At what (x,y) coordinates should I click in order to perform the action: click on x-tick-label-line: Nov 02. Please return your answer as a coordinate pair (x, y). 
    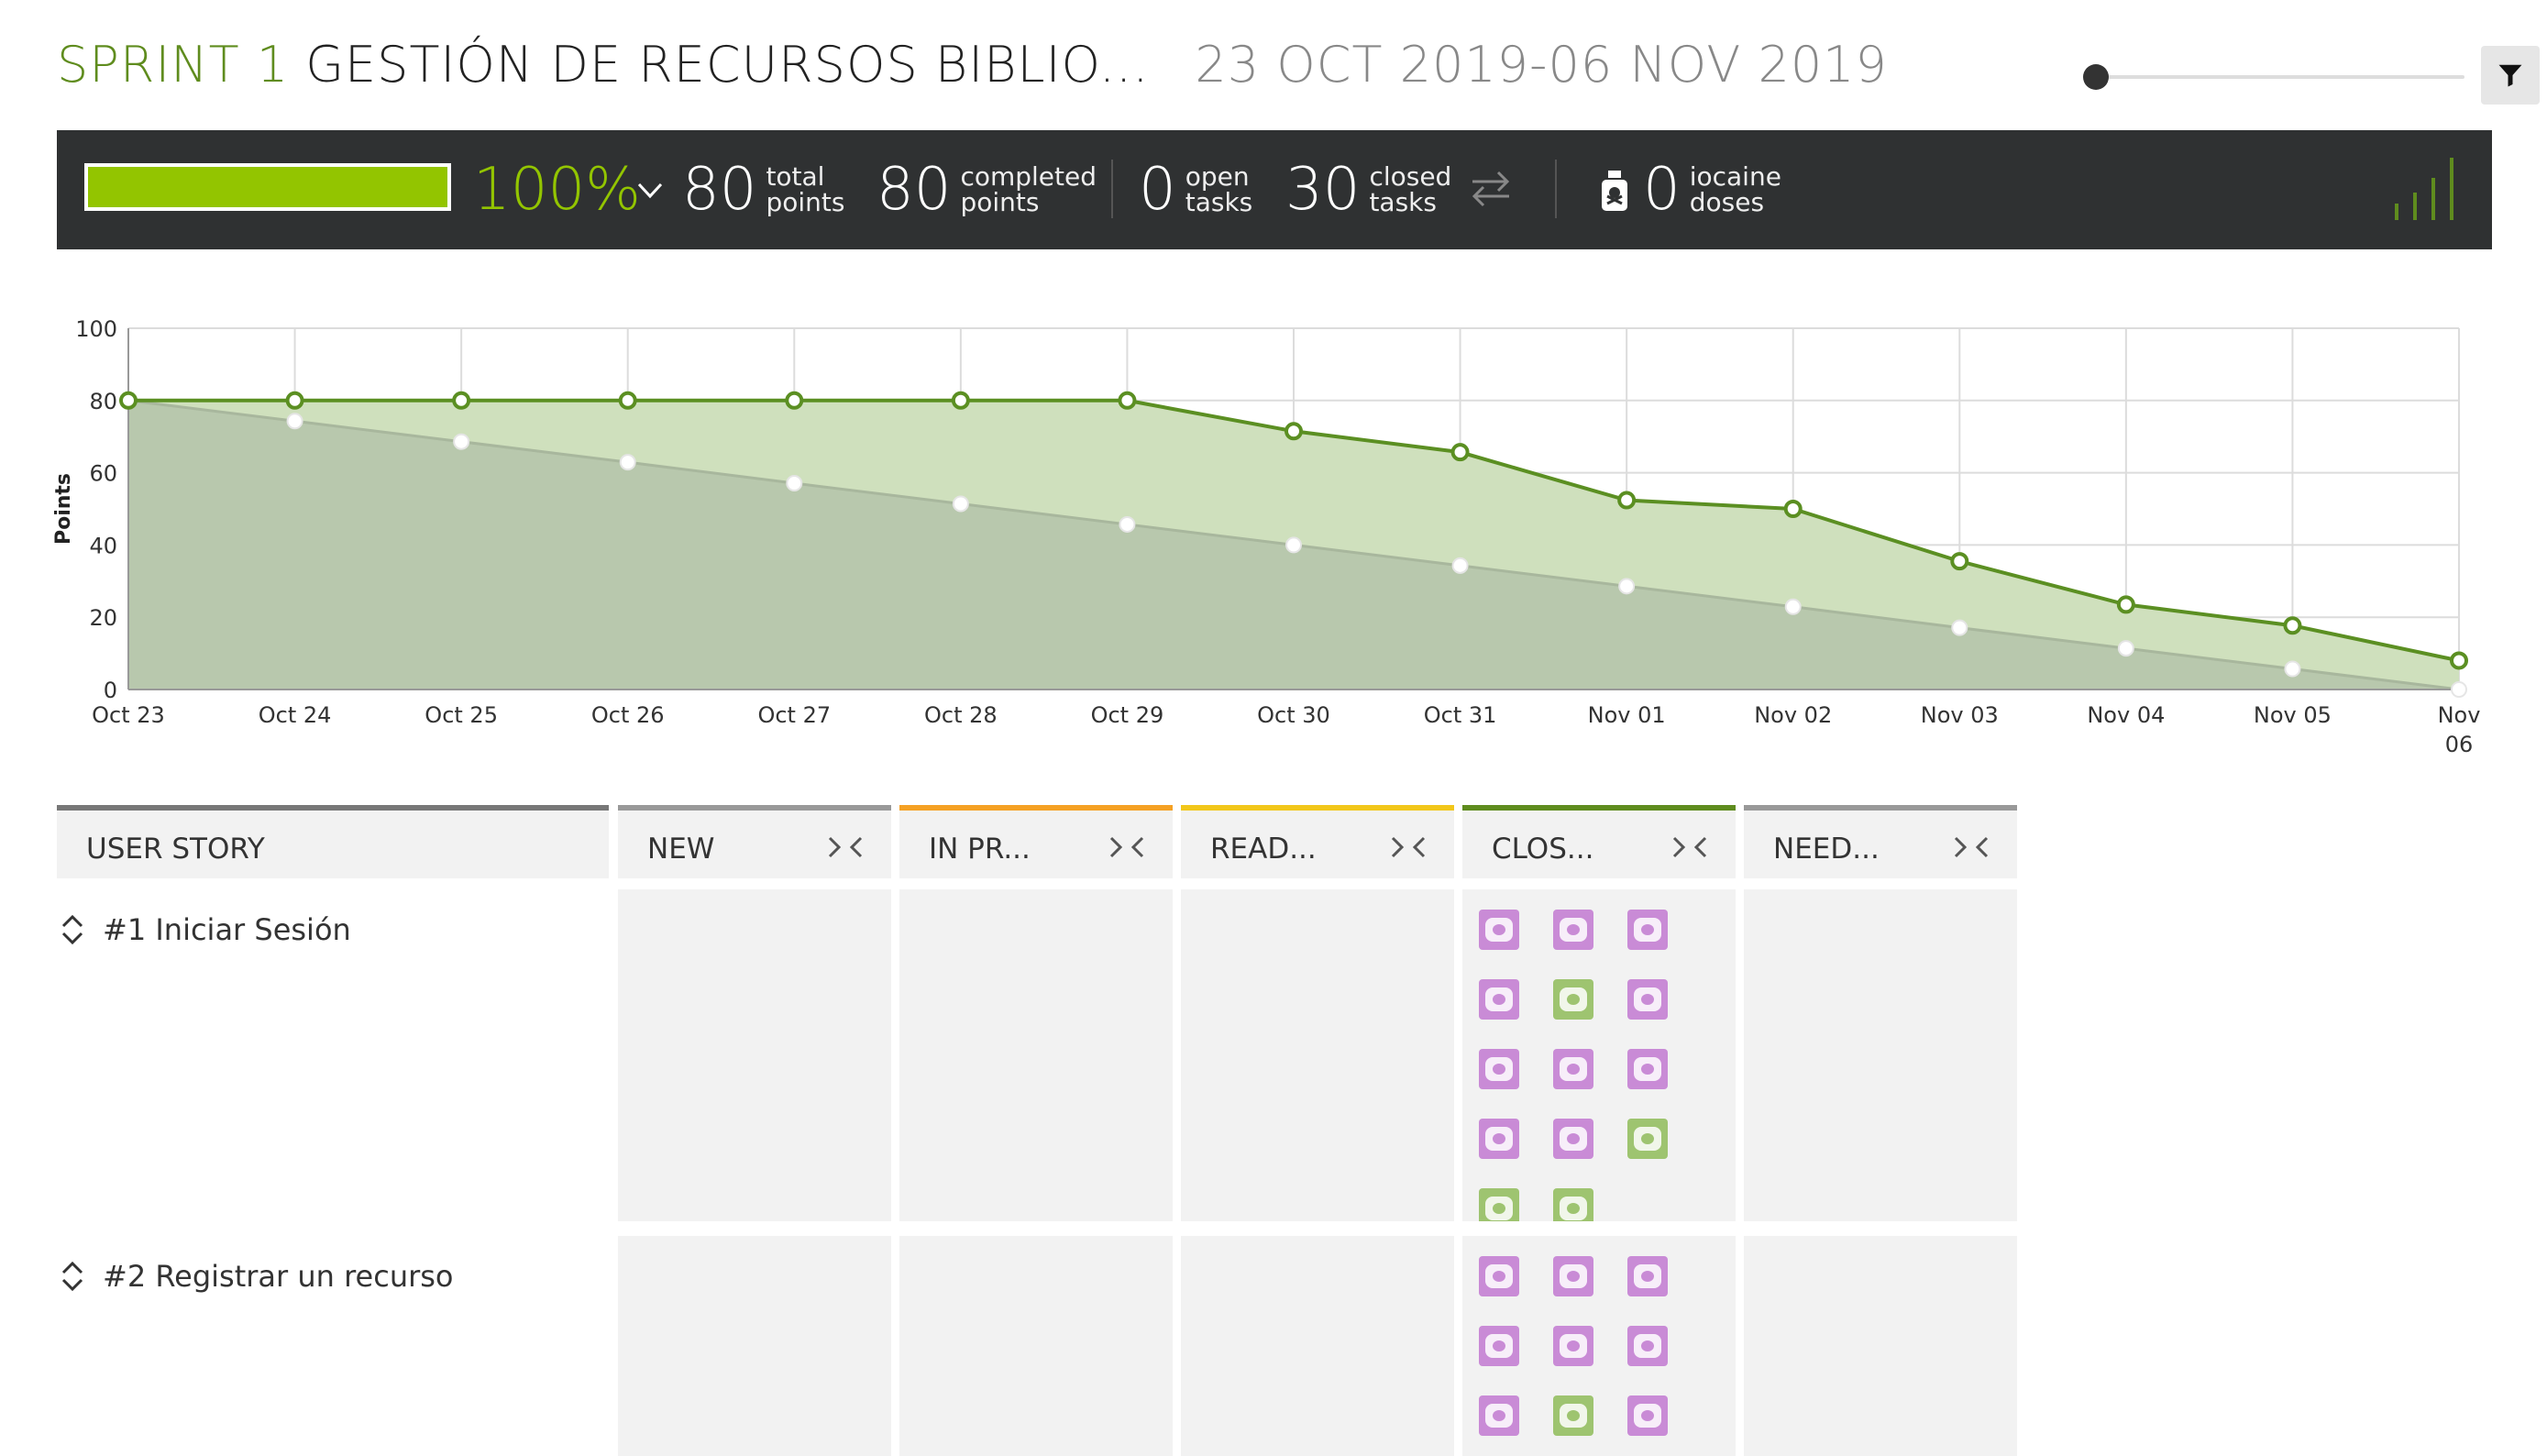
    Looking at the image, I should click on (1793, 715).